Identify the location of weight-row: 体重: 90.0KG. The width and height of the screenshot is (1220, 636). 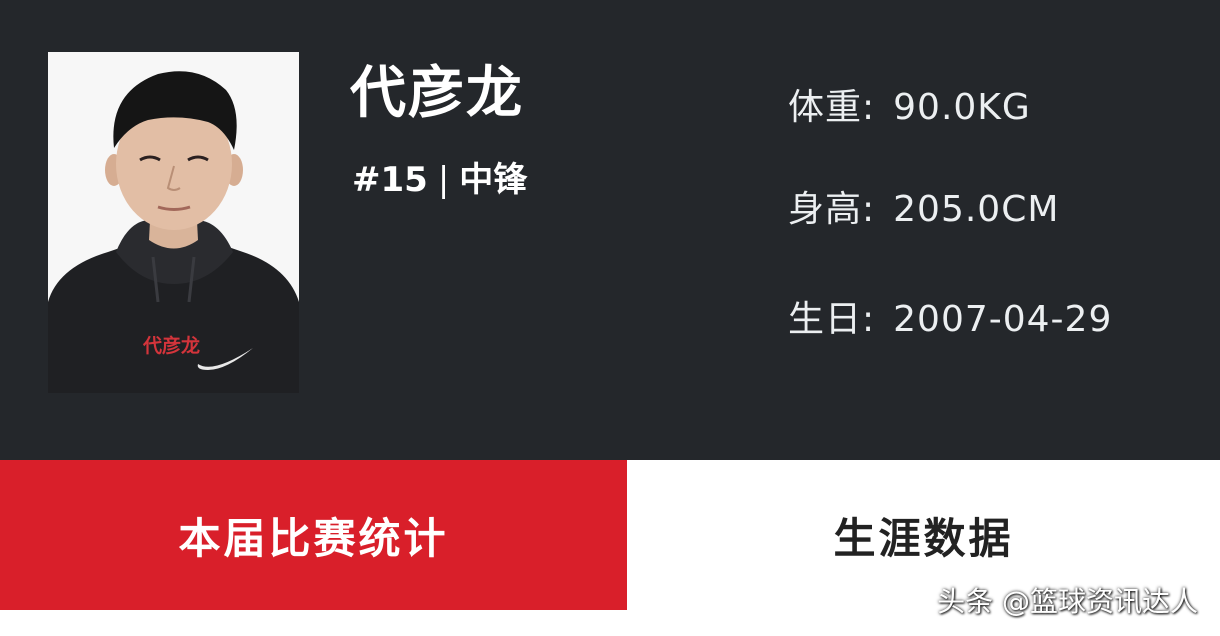
(909, 108).